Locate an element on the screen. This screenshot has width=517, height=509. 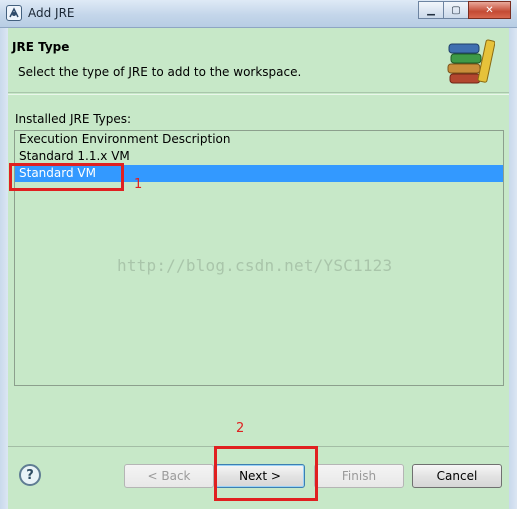
watermark-text: http://blog.csdn.net/YSC1123 is located at coordinates (255, 265).